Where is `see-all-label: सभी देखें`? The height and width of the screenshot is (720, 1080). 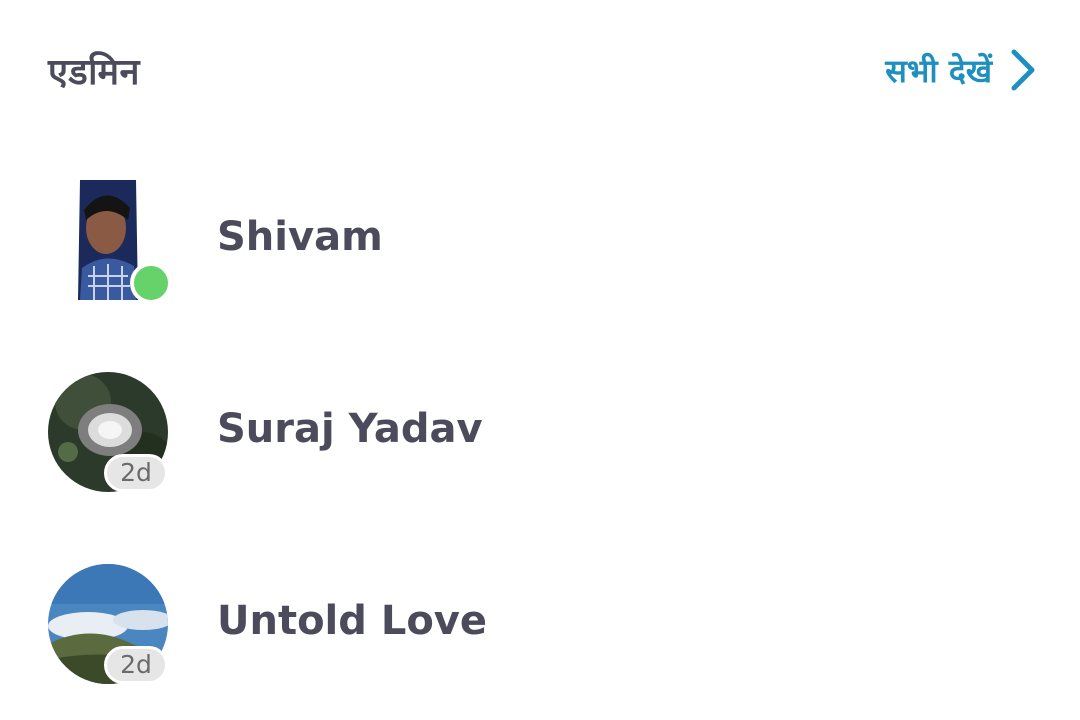
see-all-label: सभी देखें is located at coordinates (938, 70).